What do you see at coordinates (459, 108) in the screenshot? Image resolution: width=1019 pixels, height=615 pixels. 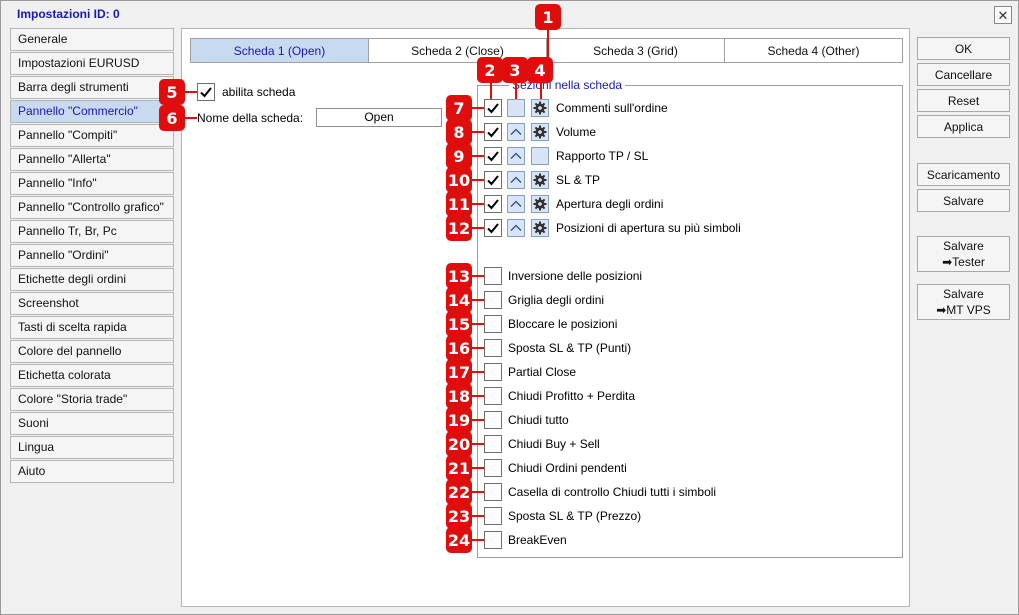 I see `annotation-badge: 7` at bounding box center [459, 108].